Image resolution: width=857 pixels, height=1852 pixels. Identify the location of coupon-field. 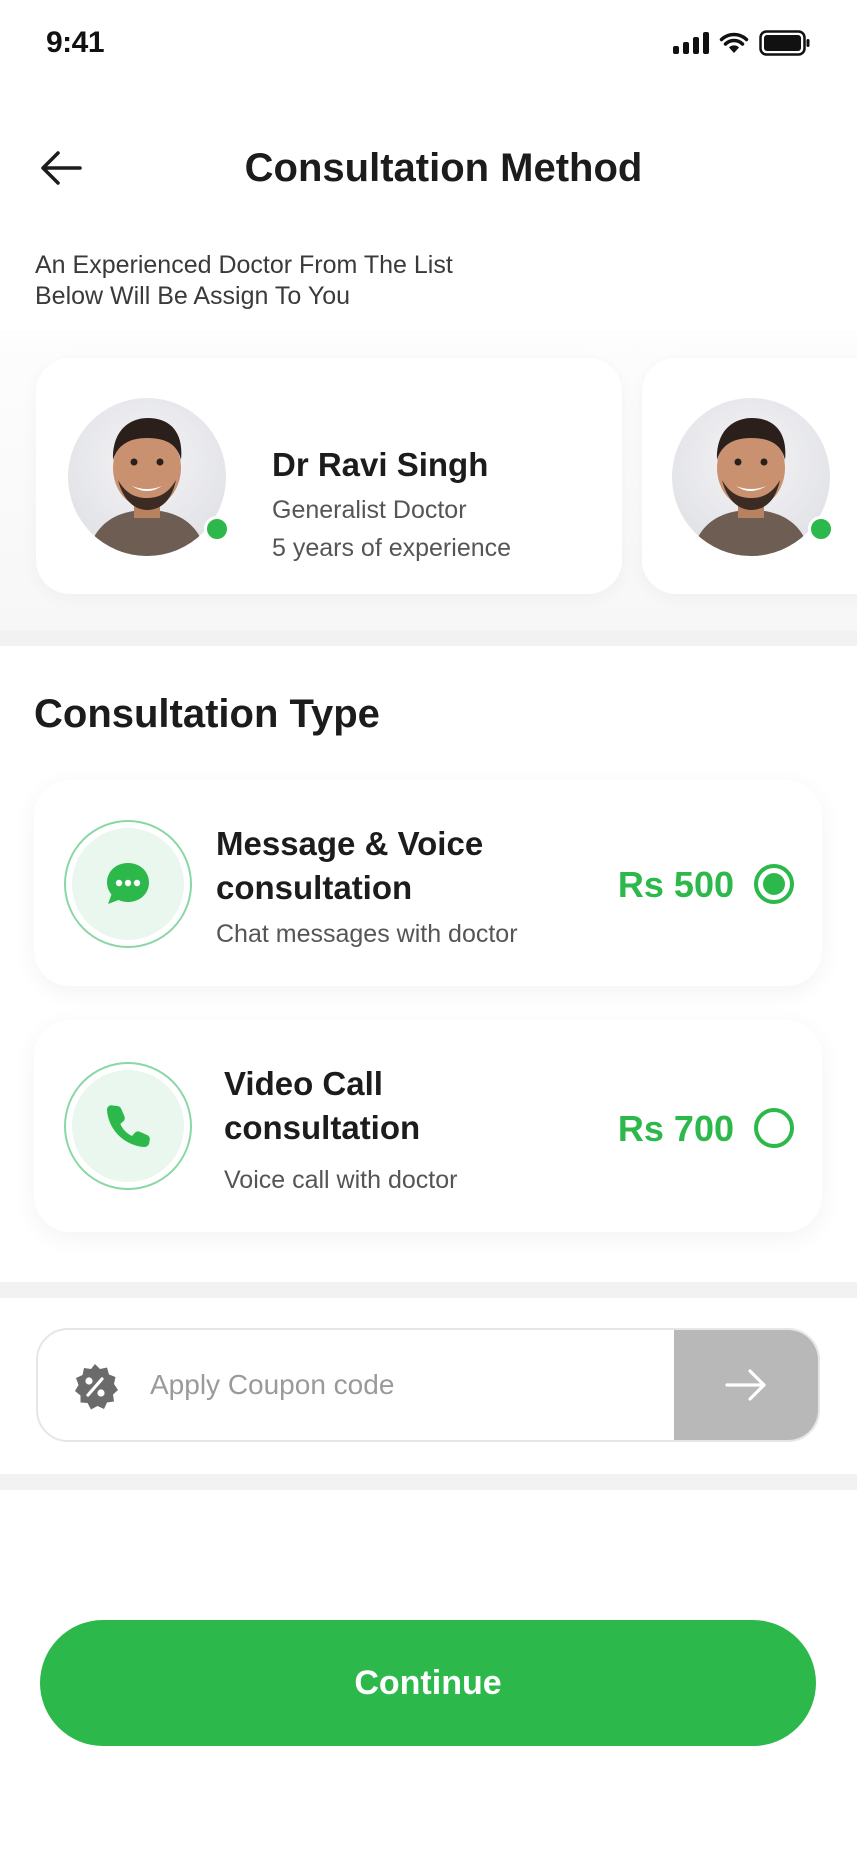
(428, 1385).